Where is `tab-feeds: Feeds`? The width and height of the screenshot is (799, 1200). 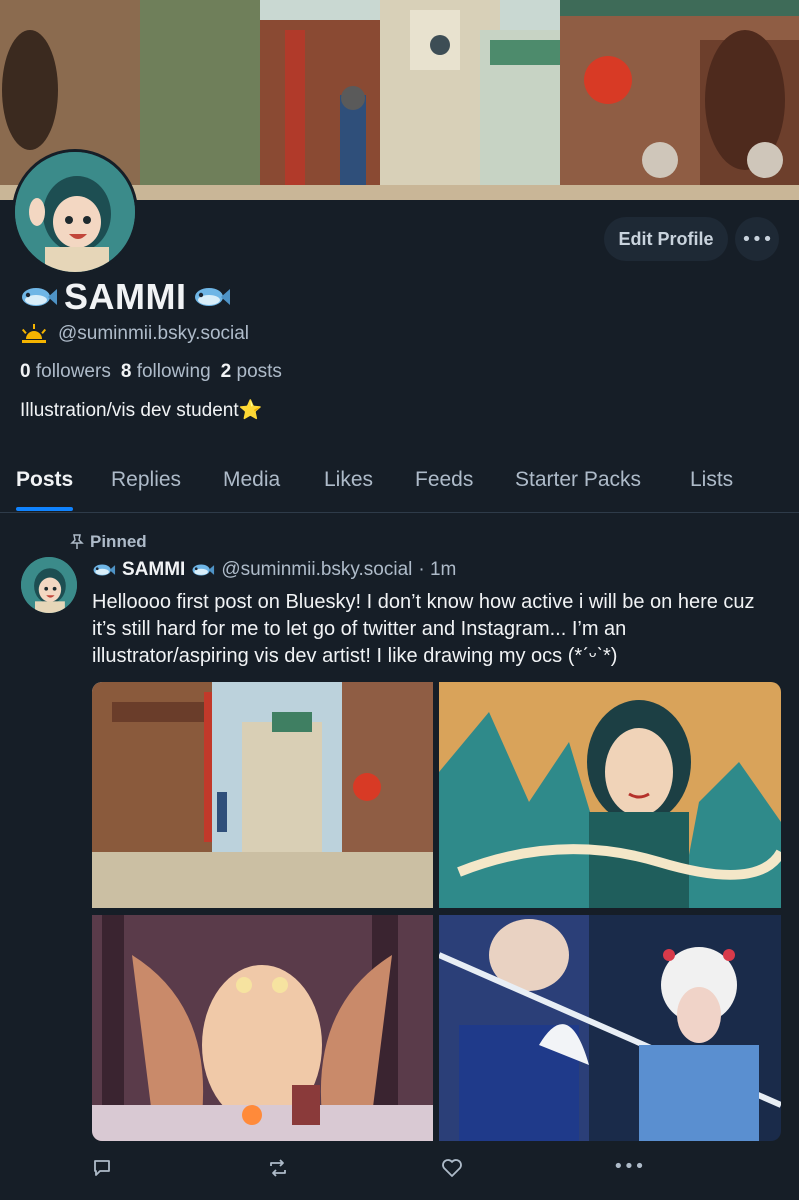 tab-feeds: Feeds is located at coordinates (444, 480).